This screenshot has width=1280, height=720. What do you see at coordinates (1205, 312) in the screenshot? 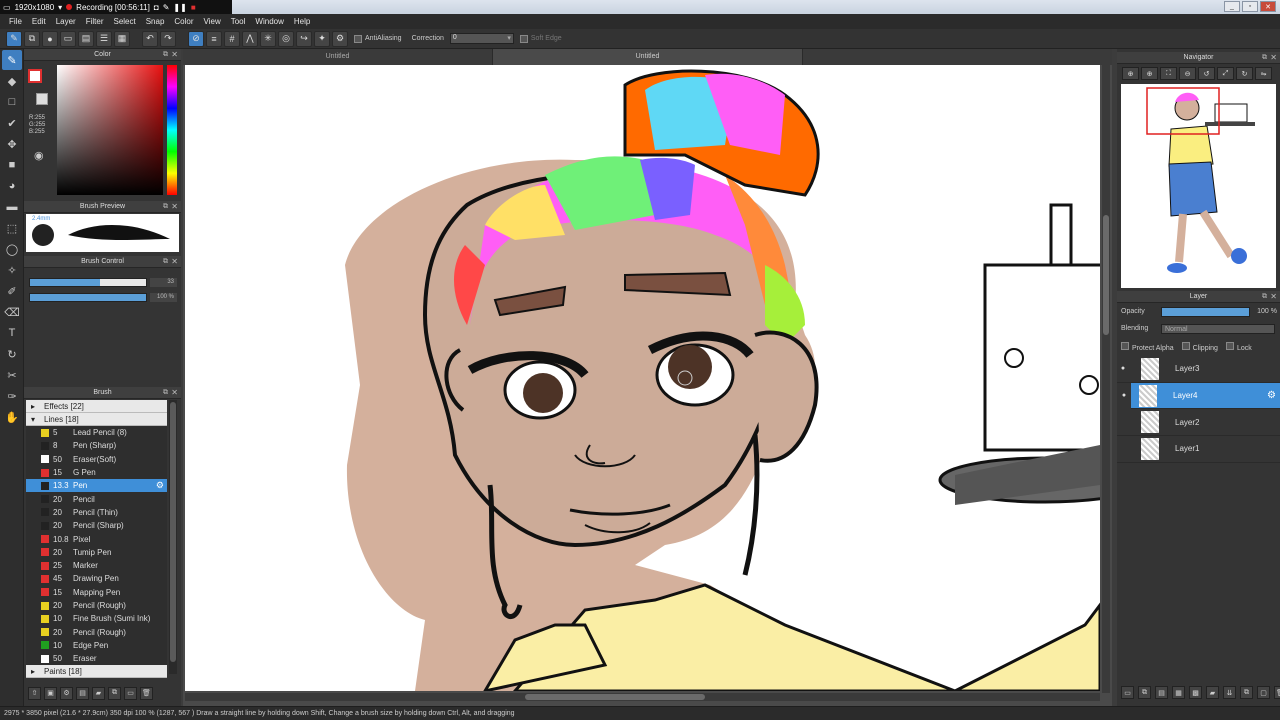
I see `layer-opacity-slider` at bounding box center [1205, 312].